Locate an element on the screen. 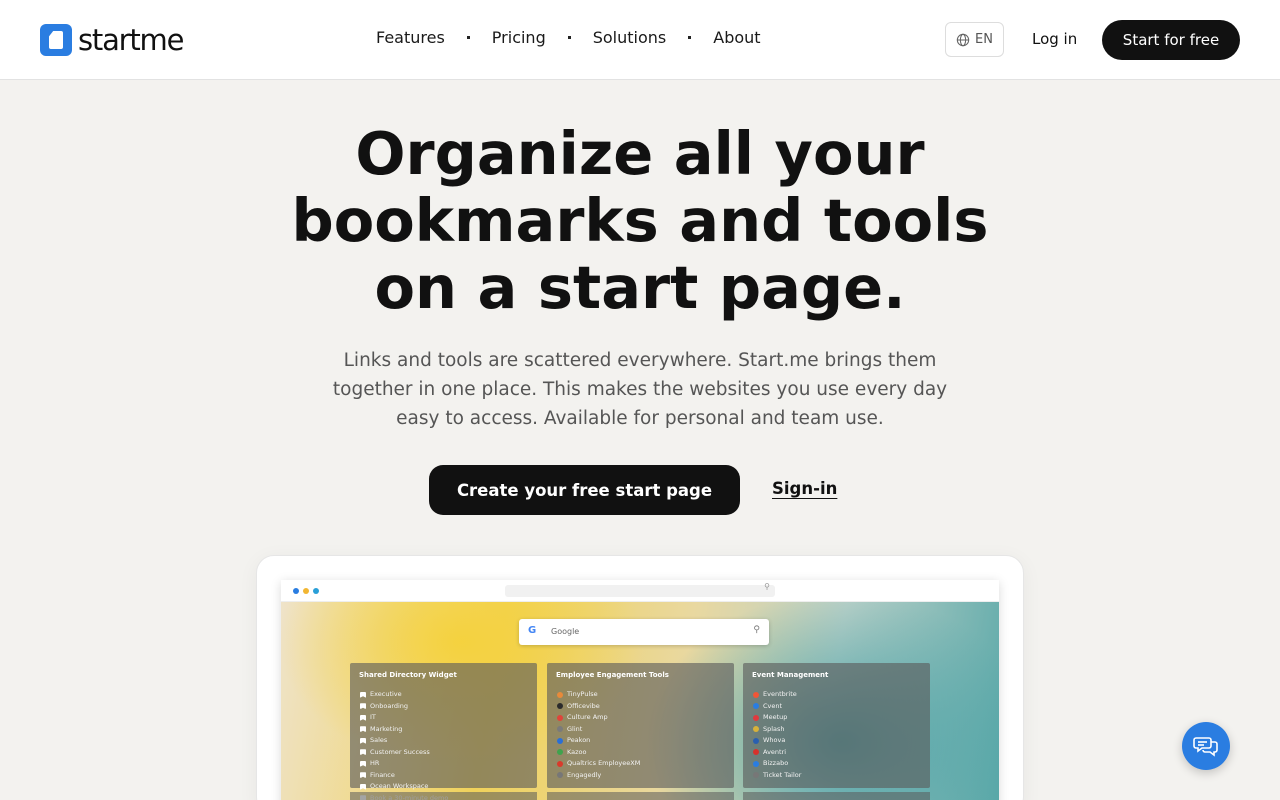 The width and height of the screenshot is (1280, 800). widget-item-label: Splash is located at coordinates (774, 728).